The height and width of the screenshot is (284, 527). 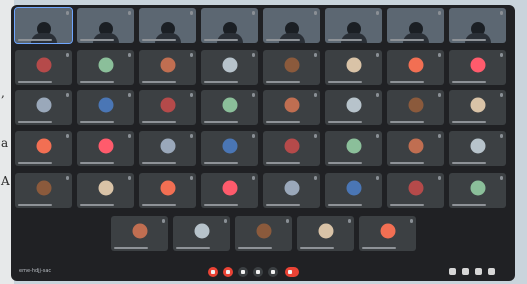 What do you see at coordinates (258, 272) in the screenshot?
I see `present-button` at bounding box center [258, 272].